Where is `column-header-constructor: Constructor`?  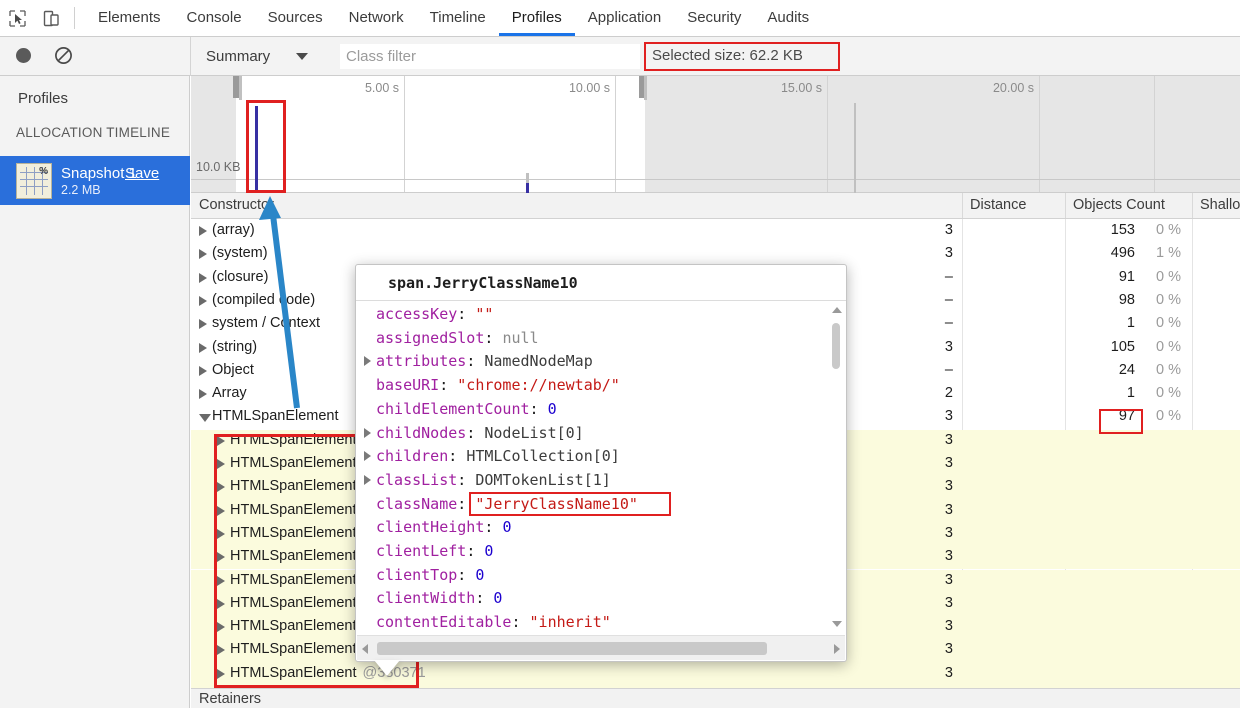 column-header-constructor: Constructor is located at coordinates (236, 205).